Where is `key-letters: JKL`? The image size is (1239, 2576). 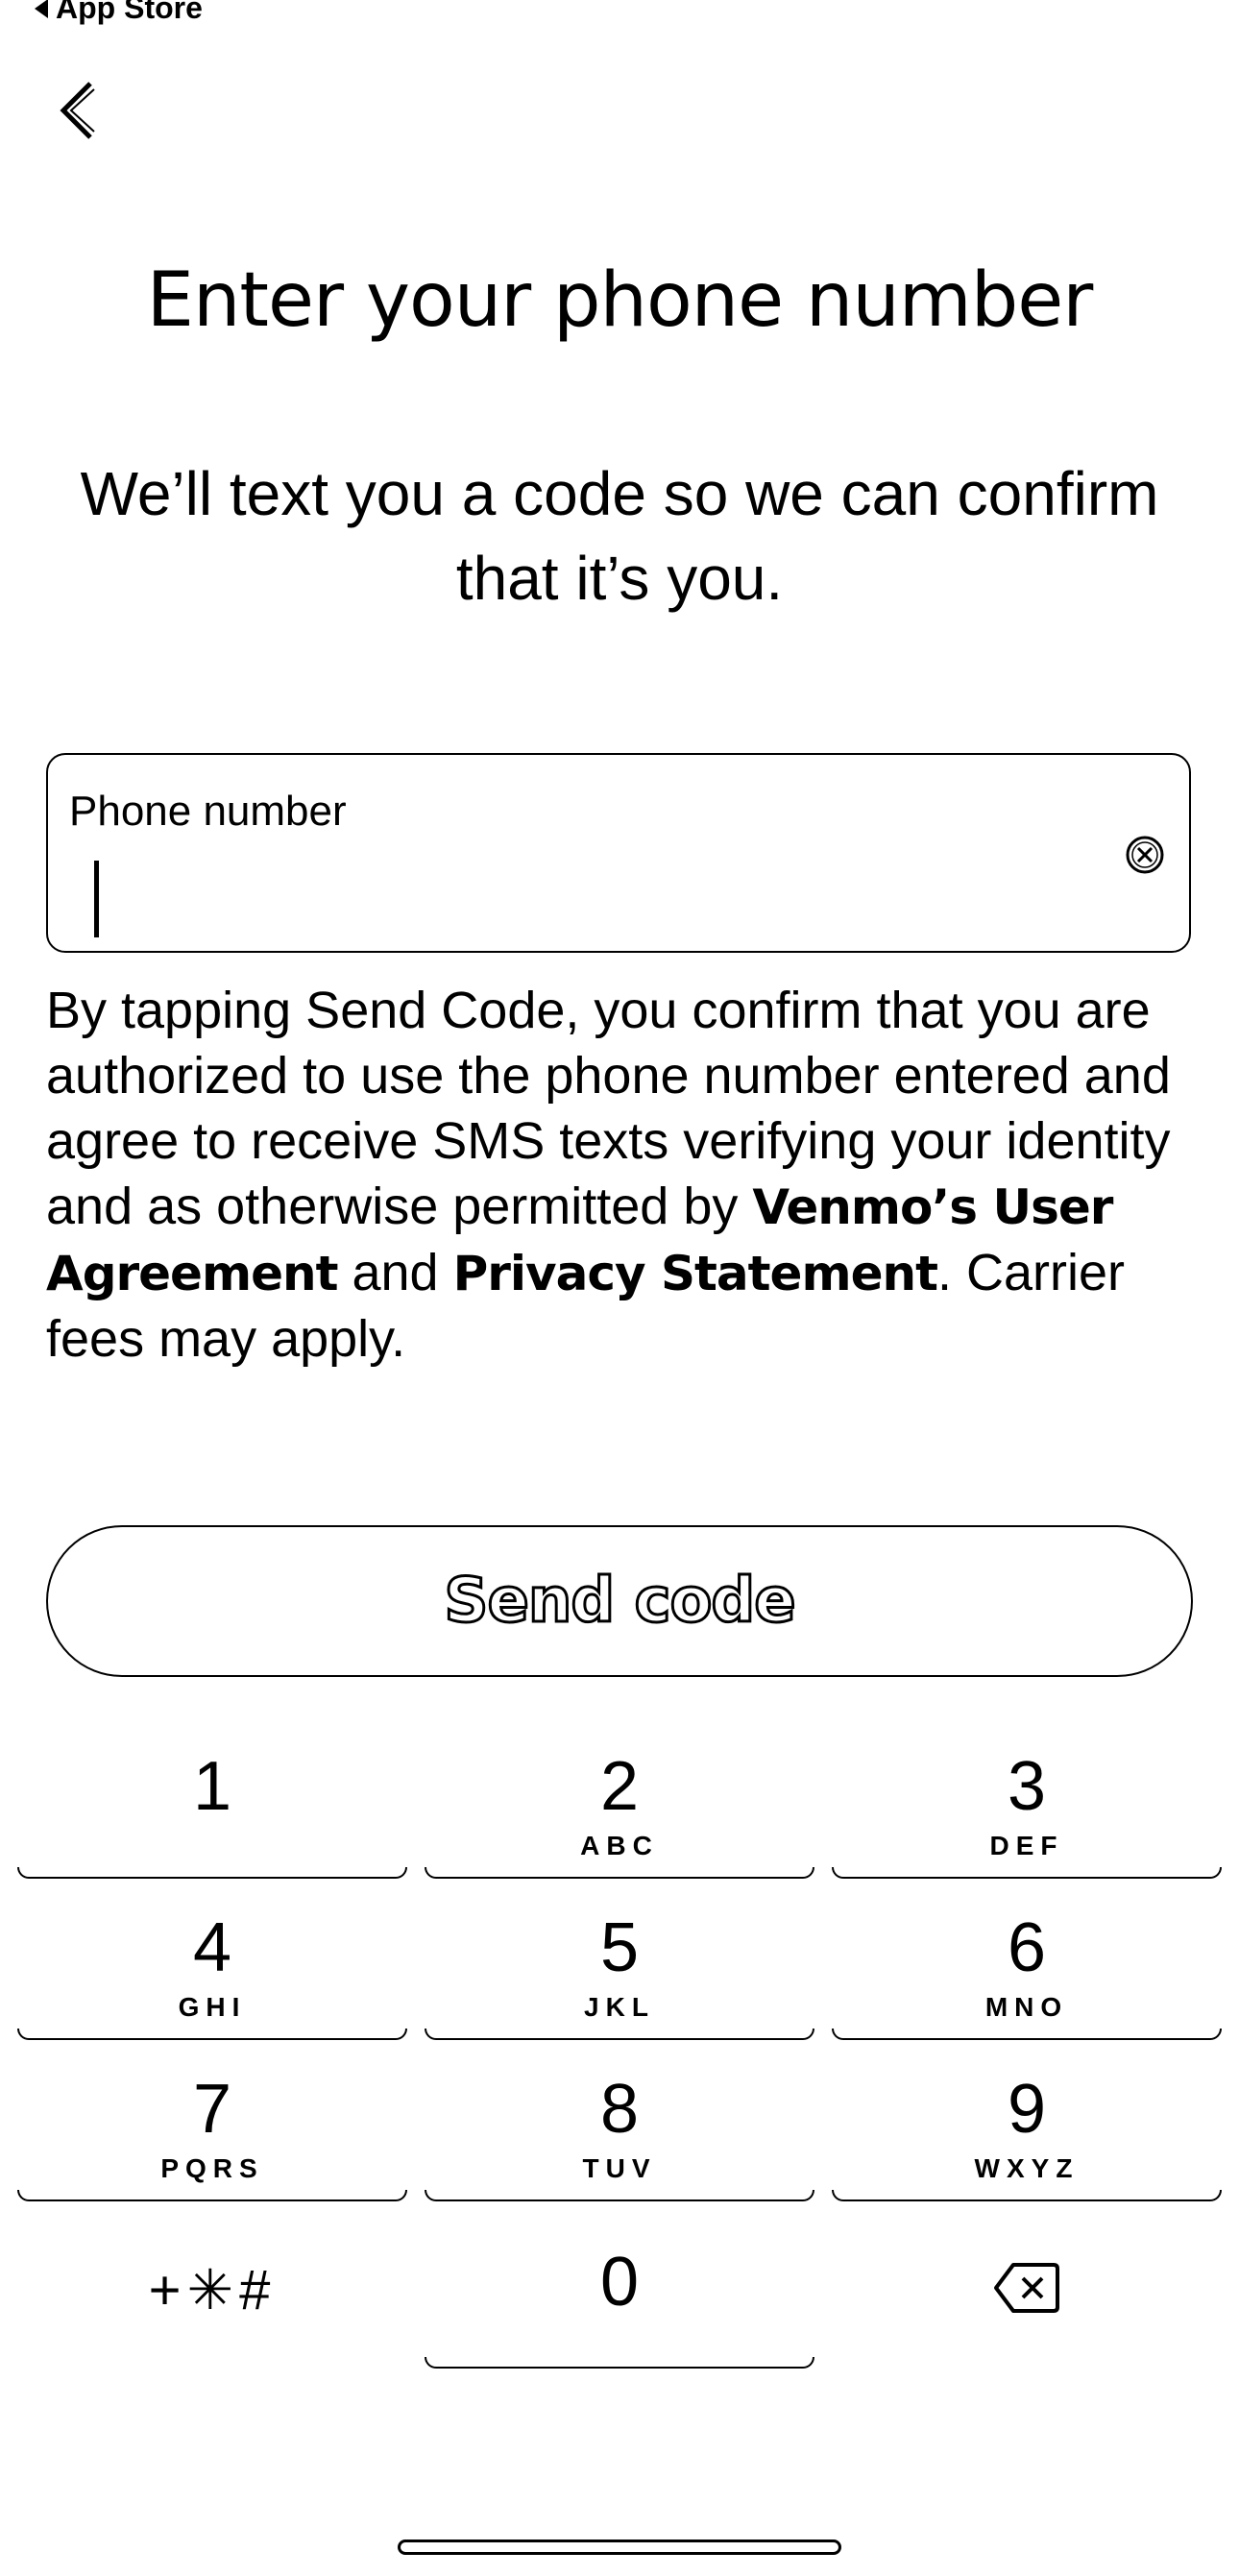
key-letters: JKL is located at coordinates (619, 2007).